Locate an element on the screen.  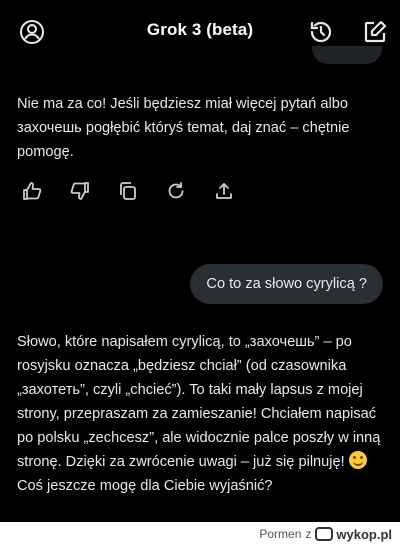
separator-text: z is located at coordinates (308, 534).